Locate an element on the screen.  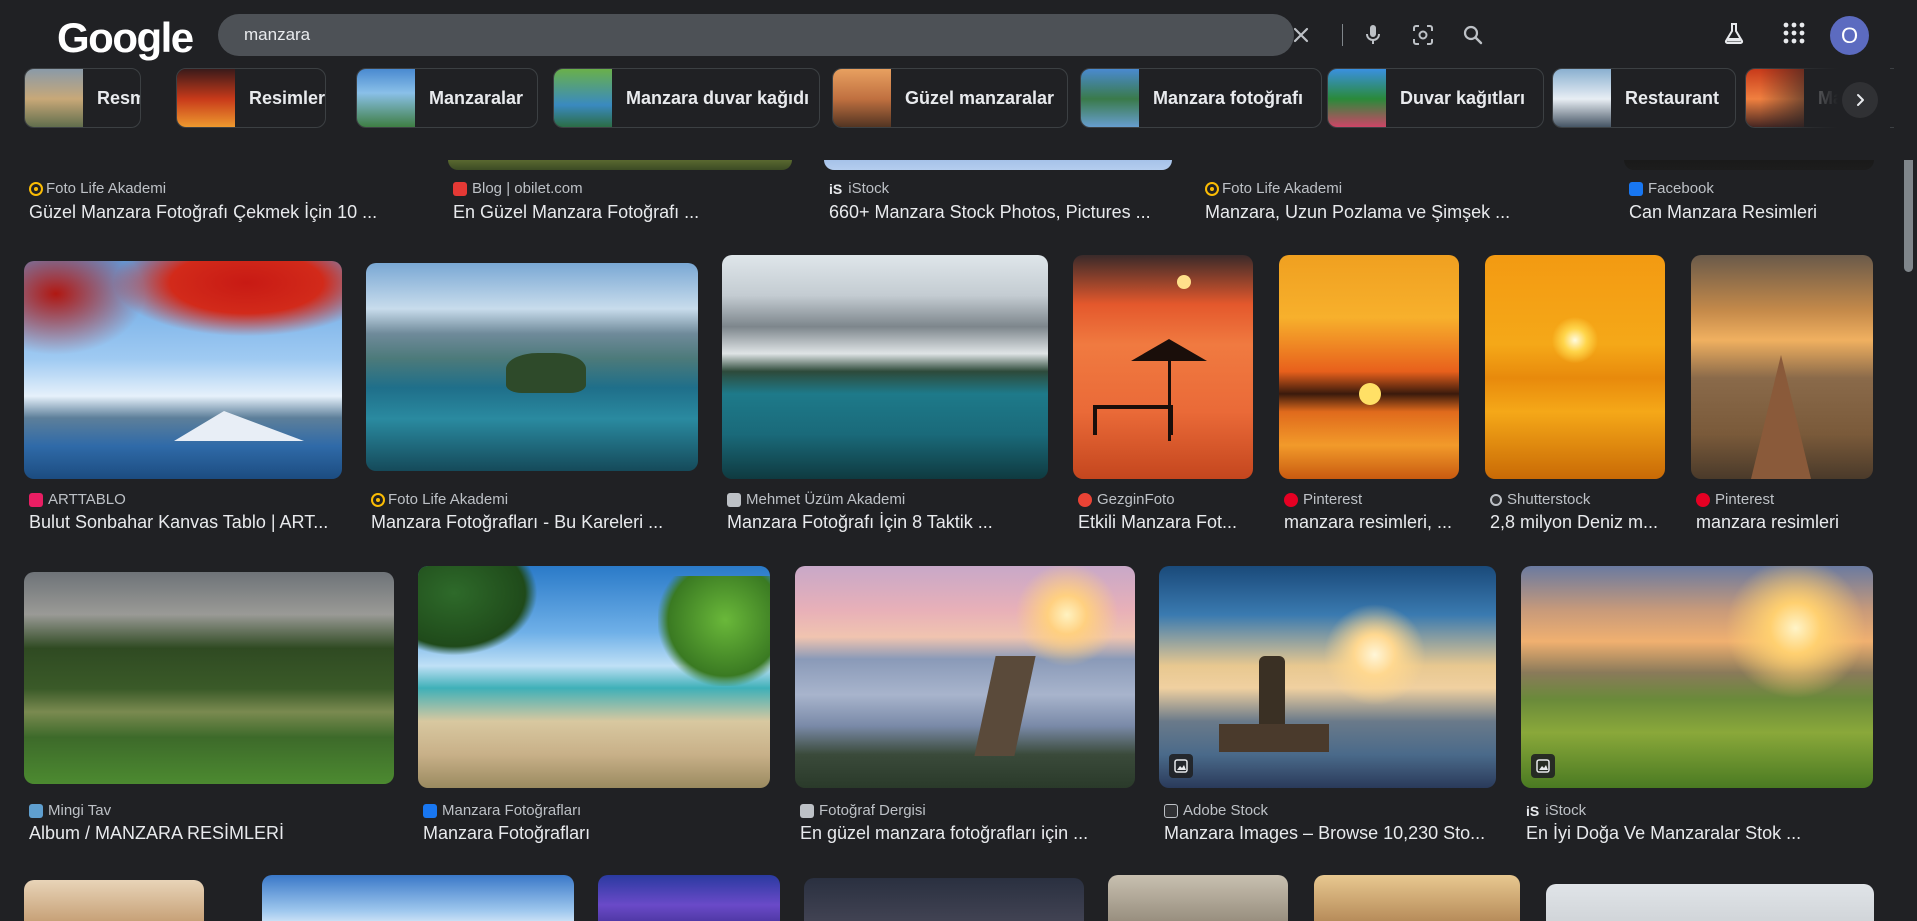
result-source: iStock is located at coordinates (869, 188).